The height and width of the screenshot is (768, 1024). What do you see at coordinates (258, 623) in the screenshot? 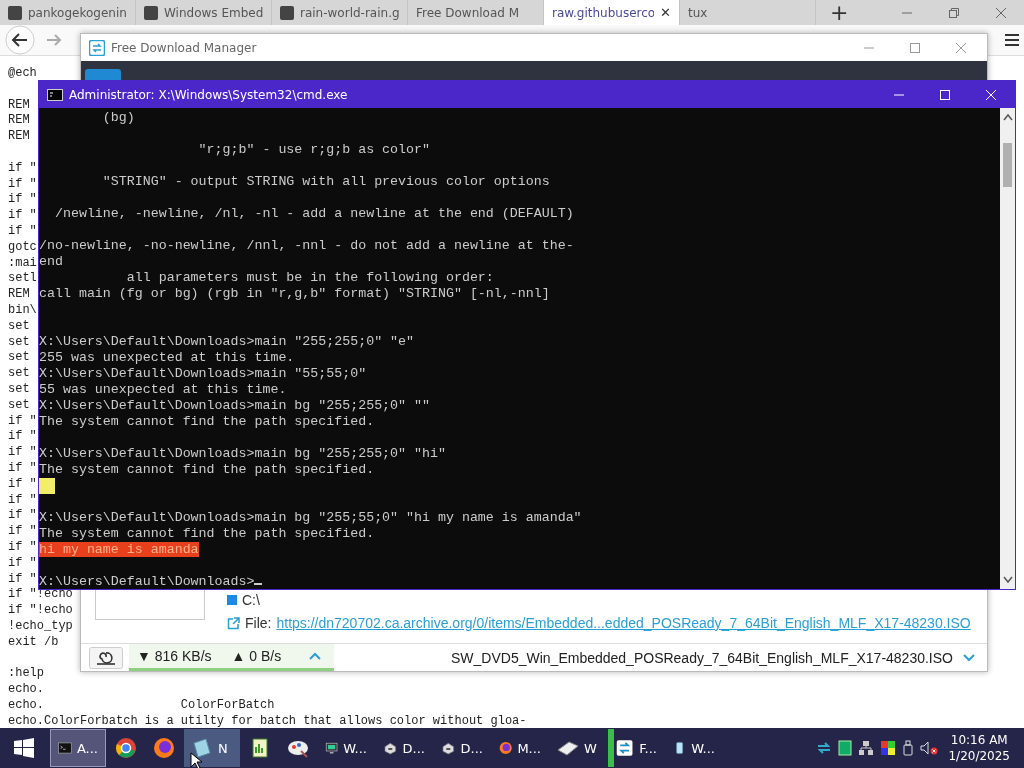
I see `file-label: File:` at bounding box center [258, 623].